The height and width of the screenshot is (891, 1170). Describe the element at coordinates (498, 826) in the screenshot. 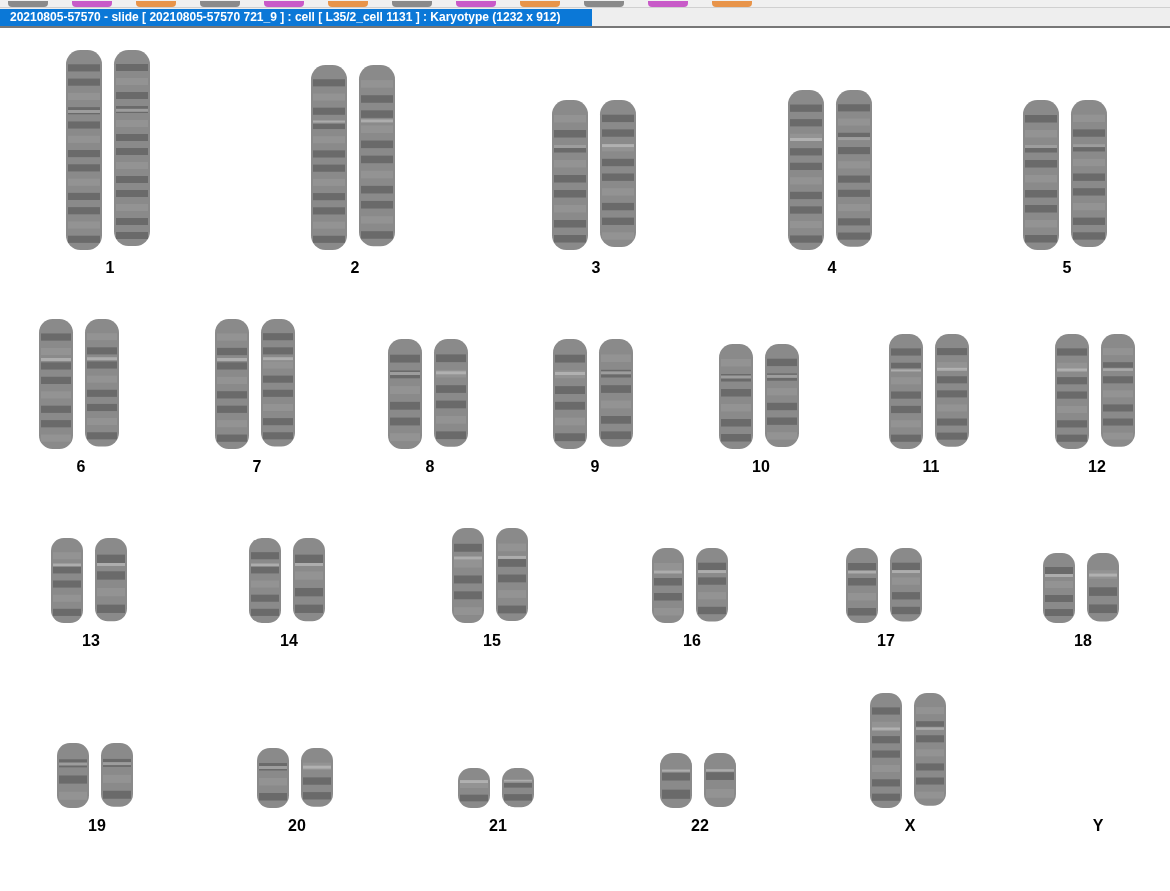

I see `chromosome-label: 21` at that location.